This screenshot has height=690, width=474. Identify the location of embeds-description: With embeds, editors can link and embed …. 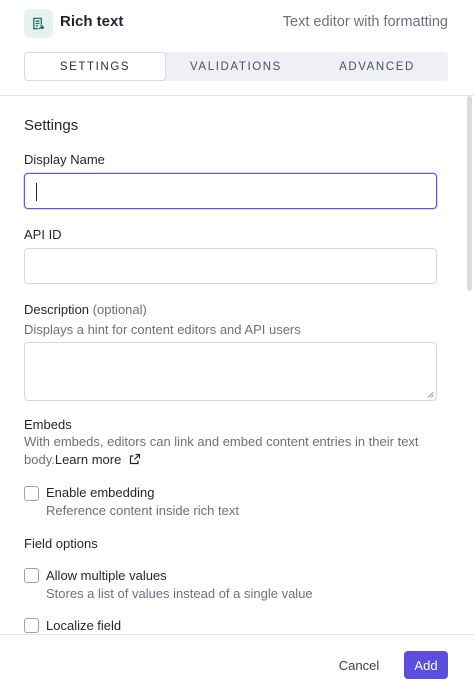
(224, 451).